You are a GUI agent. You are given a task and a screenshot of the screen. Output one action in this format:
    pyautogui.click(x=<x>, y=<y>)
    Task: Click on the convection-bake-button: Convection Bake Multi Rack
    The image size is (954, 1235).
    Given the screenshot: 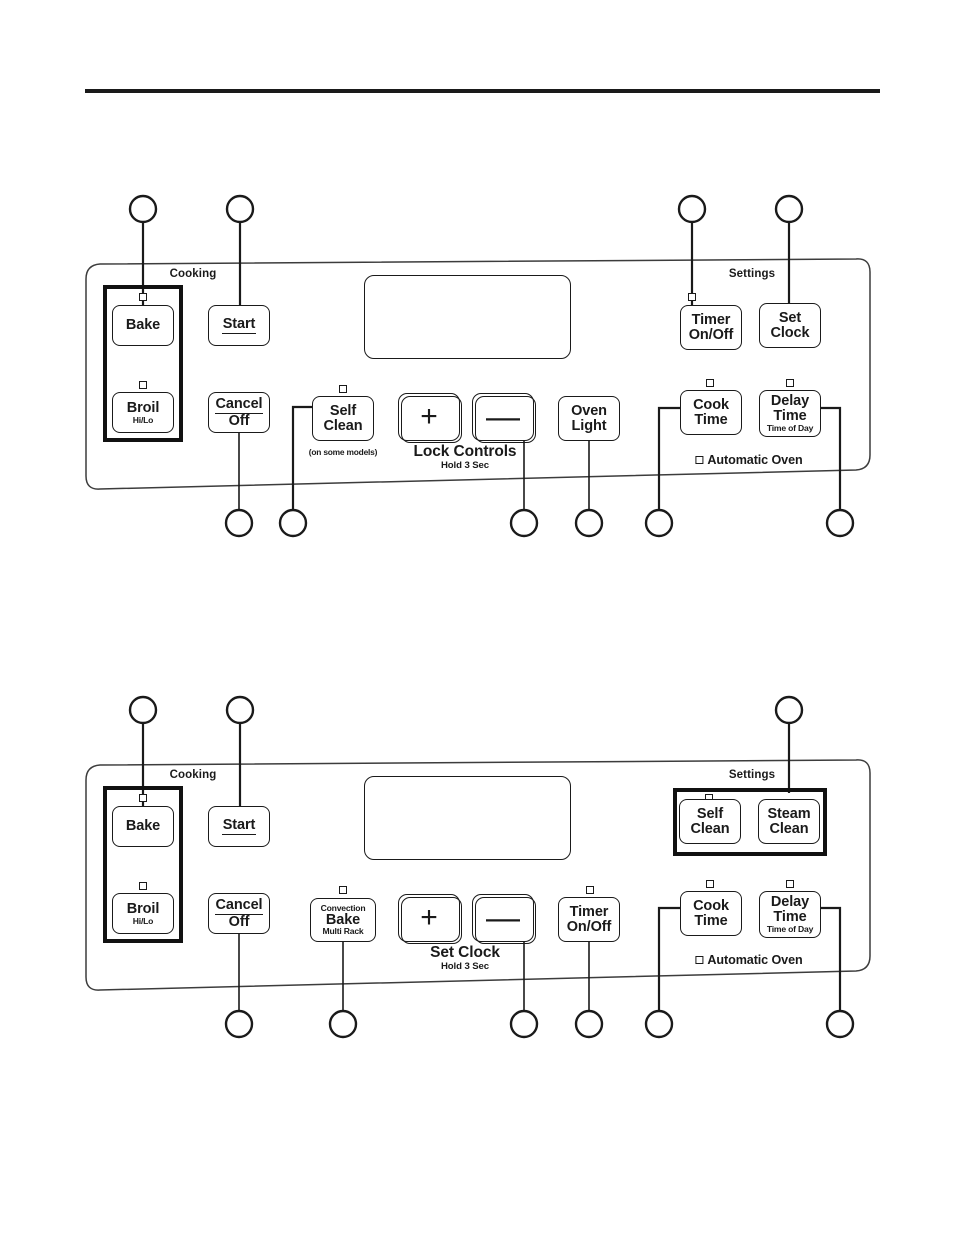 What is the action you would take?
    pyautogui.click(x=343, y=920)
    